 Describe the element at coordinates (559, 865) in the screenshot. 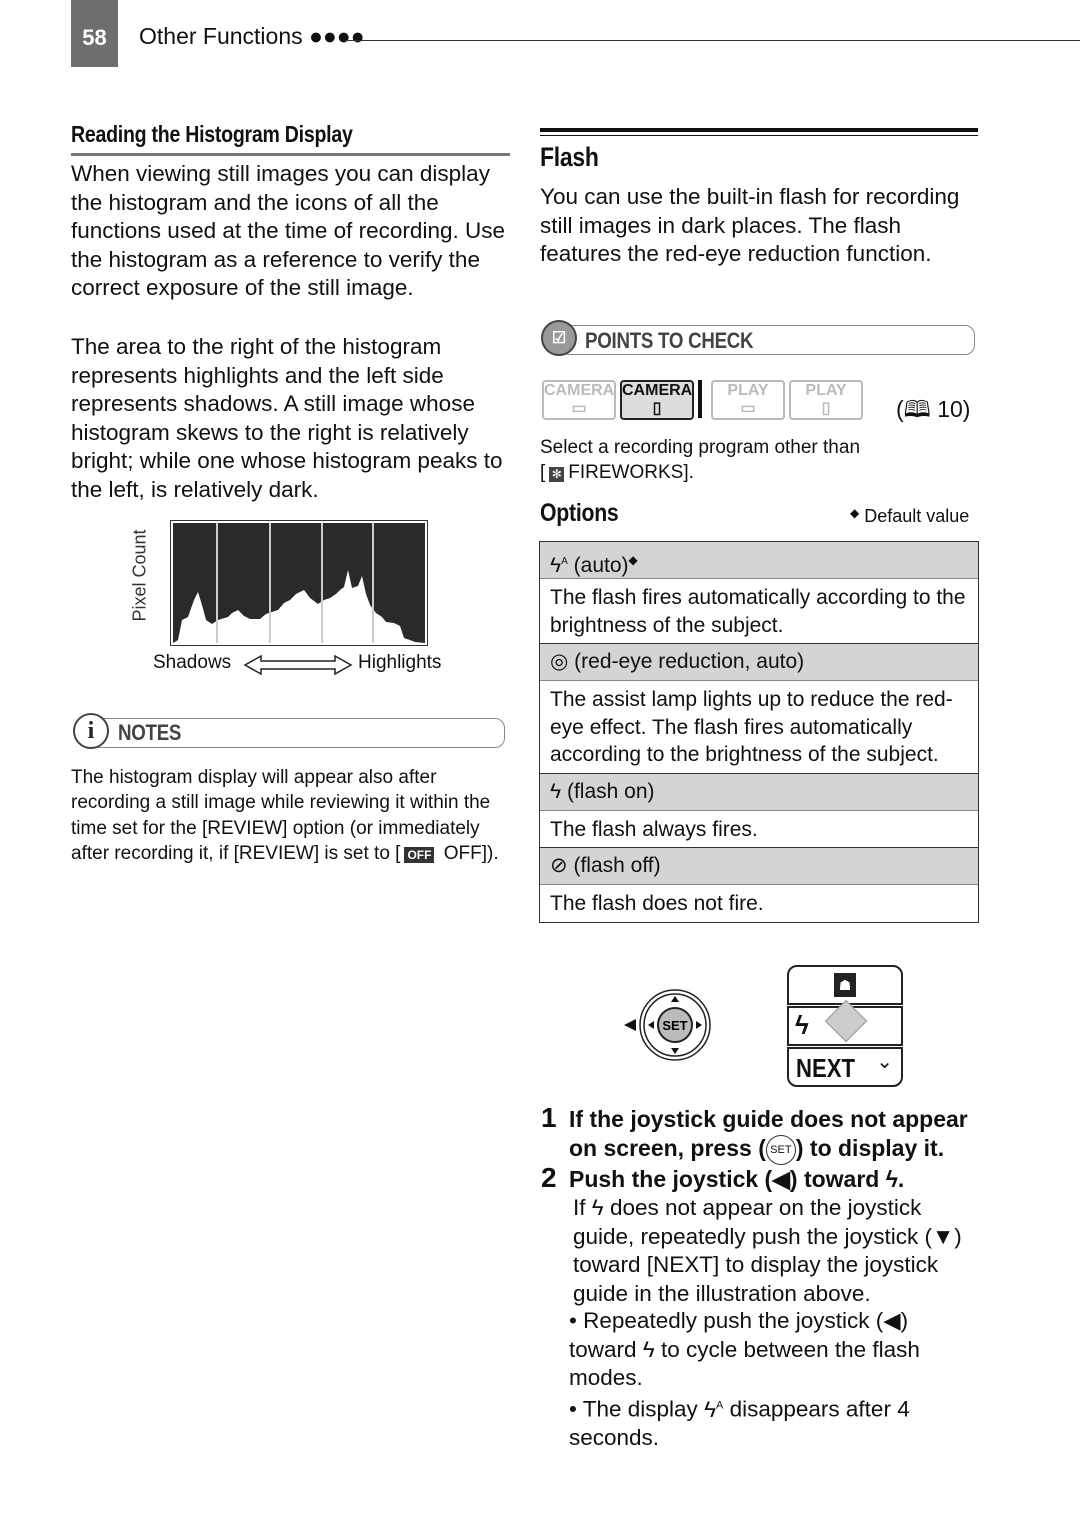

I see `flash-off-icon: ⊘` at that location.